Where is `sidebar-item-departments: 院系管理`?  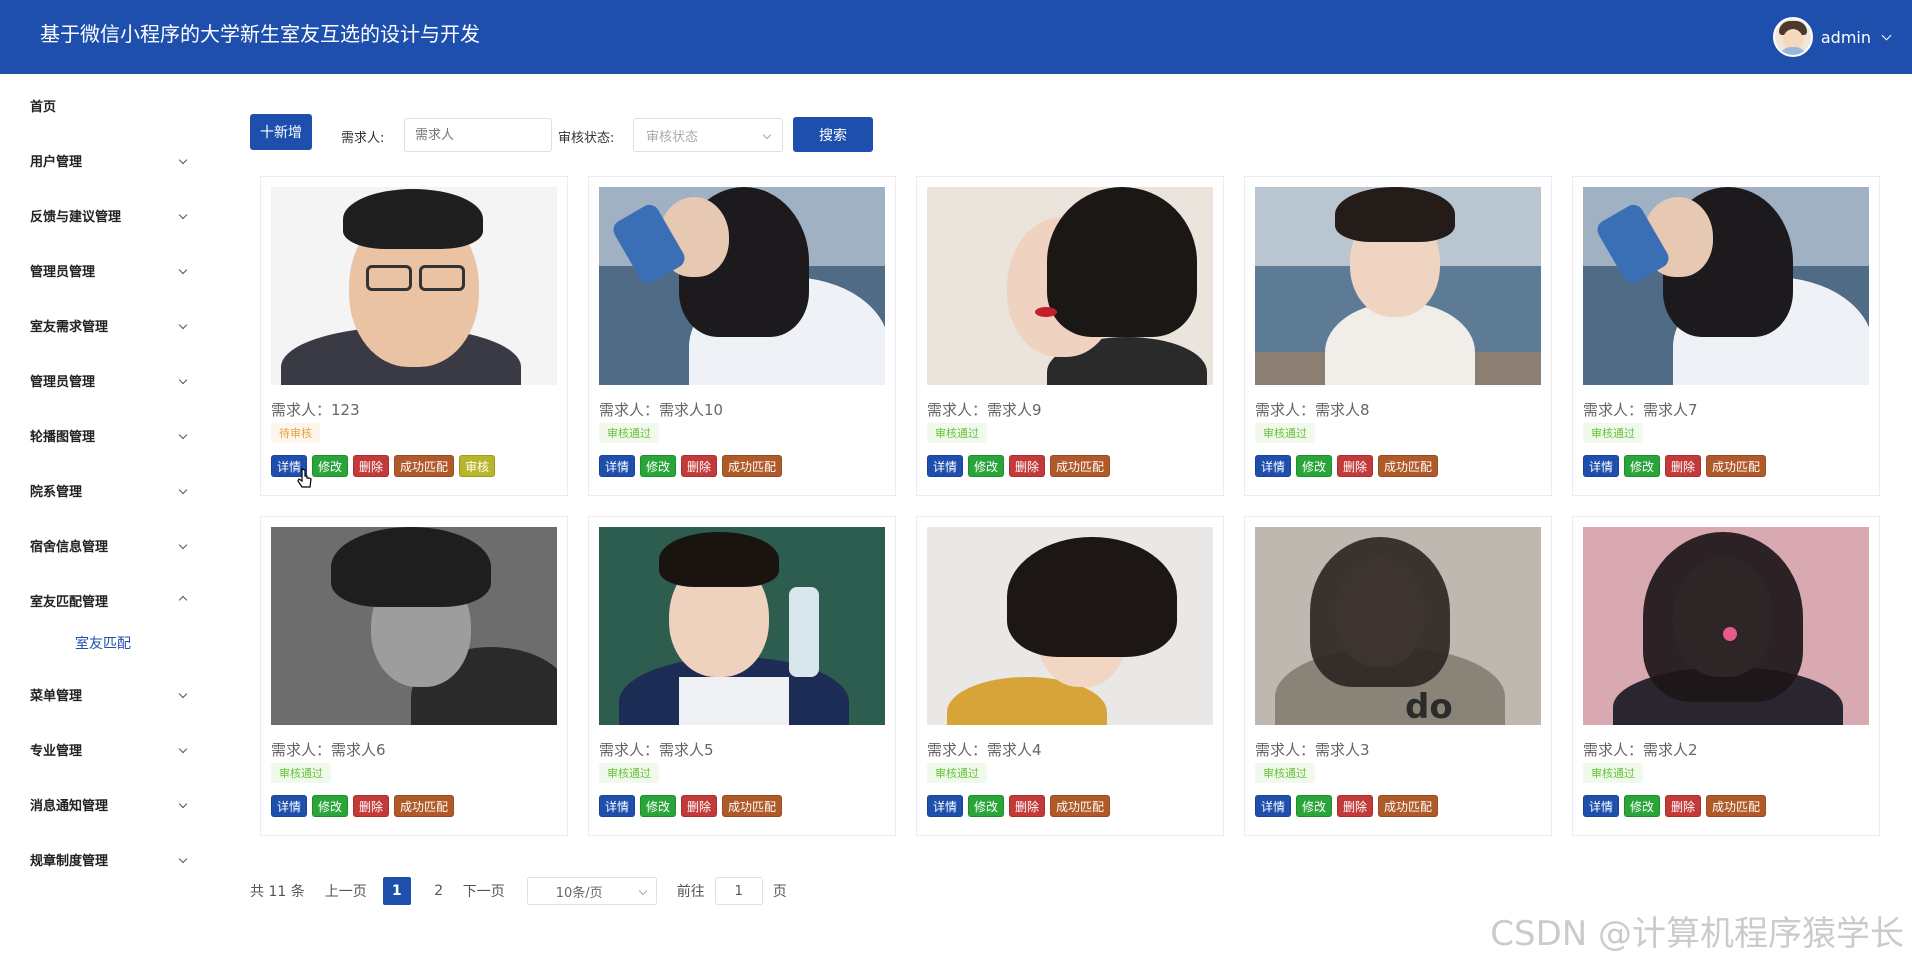 sidebar-item-departments: 院系管理 is located at coordinates (110, 490).